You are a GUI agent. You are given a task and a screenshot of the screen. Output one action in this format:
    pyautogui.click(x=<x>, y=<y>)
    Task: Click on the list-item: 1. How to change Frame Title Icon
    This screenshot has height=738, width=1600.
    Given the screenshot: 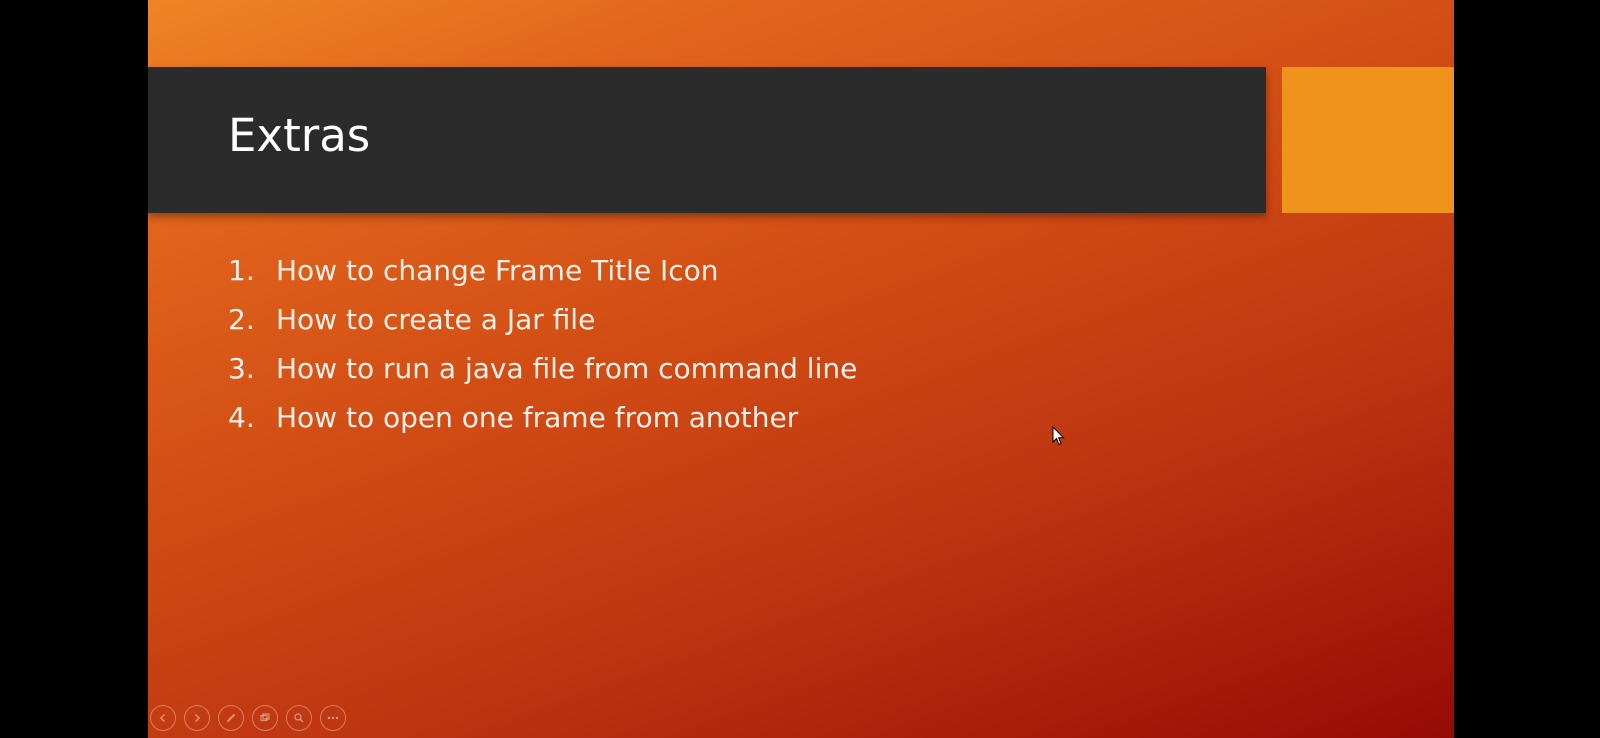 What is the action you would take?
    pyautogui.click(x=542, y=270)
    